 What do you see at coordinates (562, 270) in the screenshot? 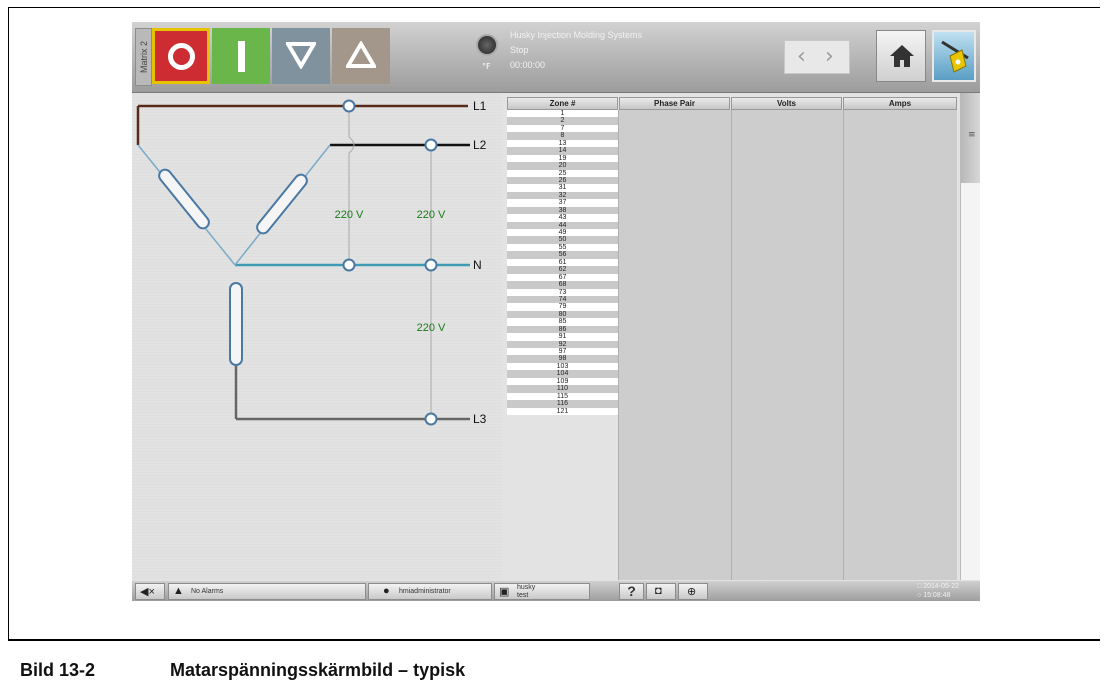
I see `zone-cell: 62` at bounding box center [562, 270].